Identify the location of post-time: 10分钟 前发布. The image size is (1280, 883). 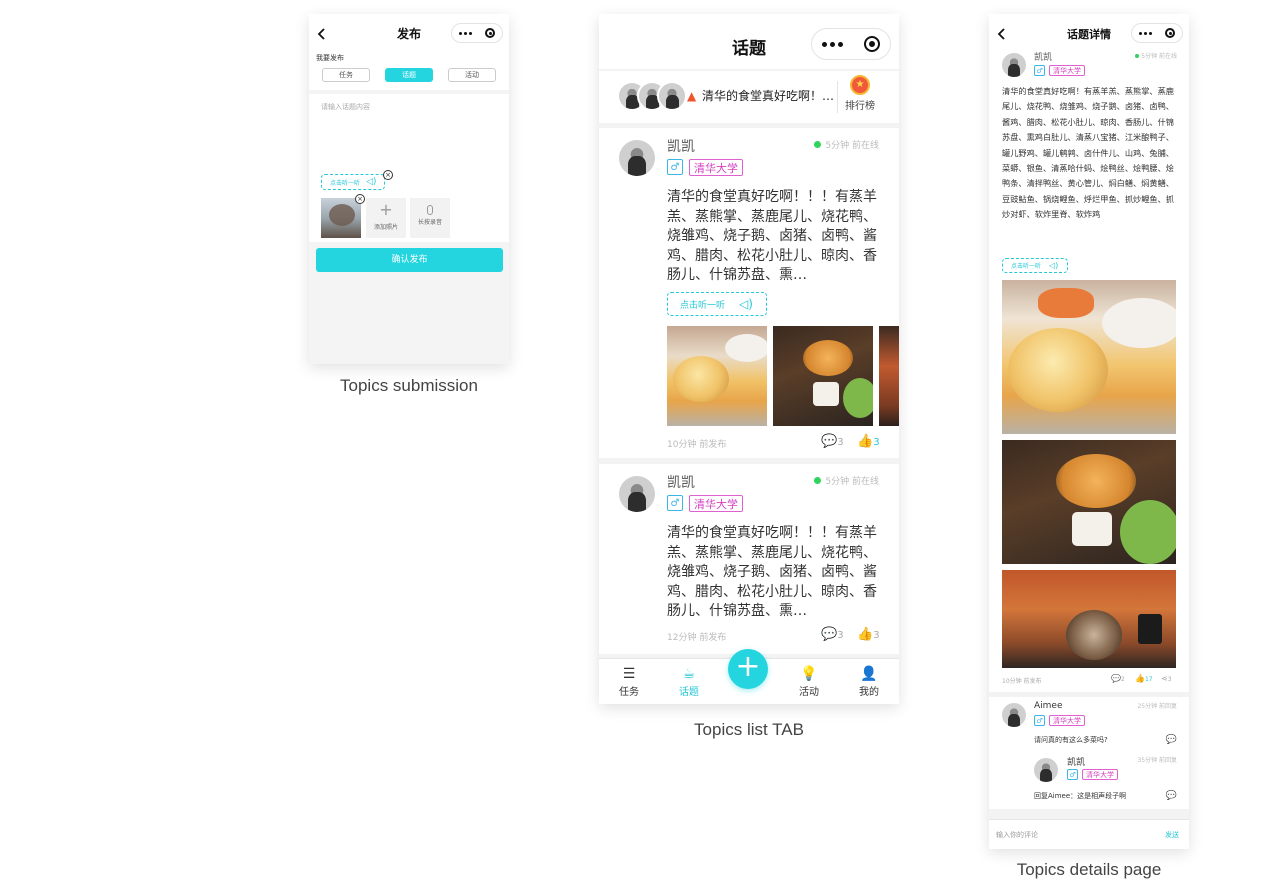
(697, 445).